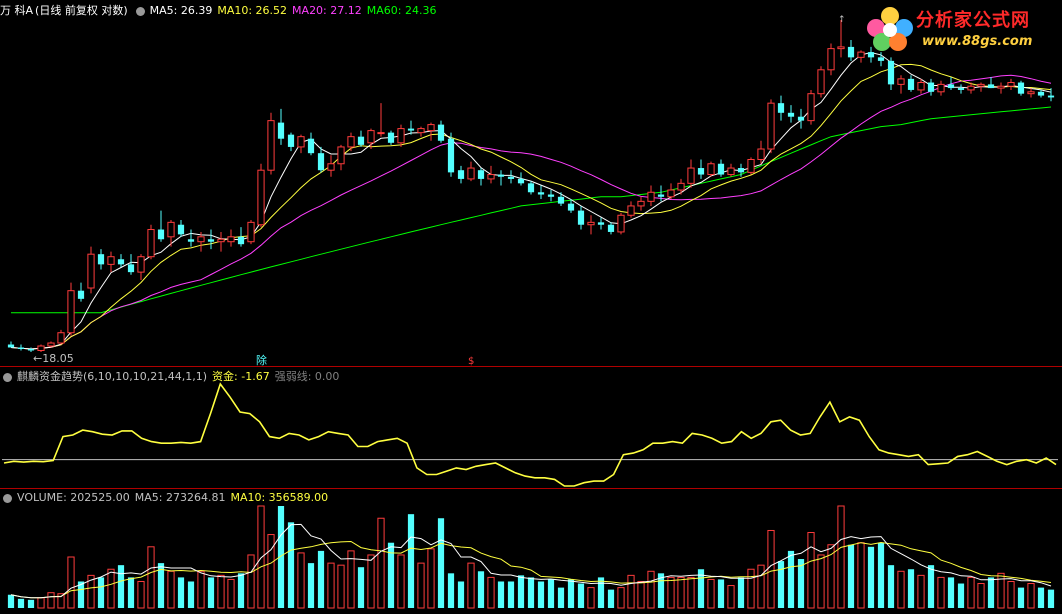  Describe the element at coordinates (16, 11) in the screenshot. I see `stock-title: 万 科A` at that location.